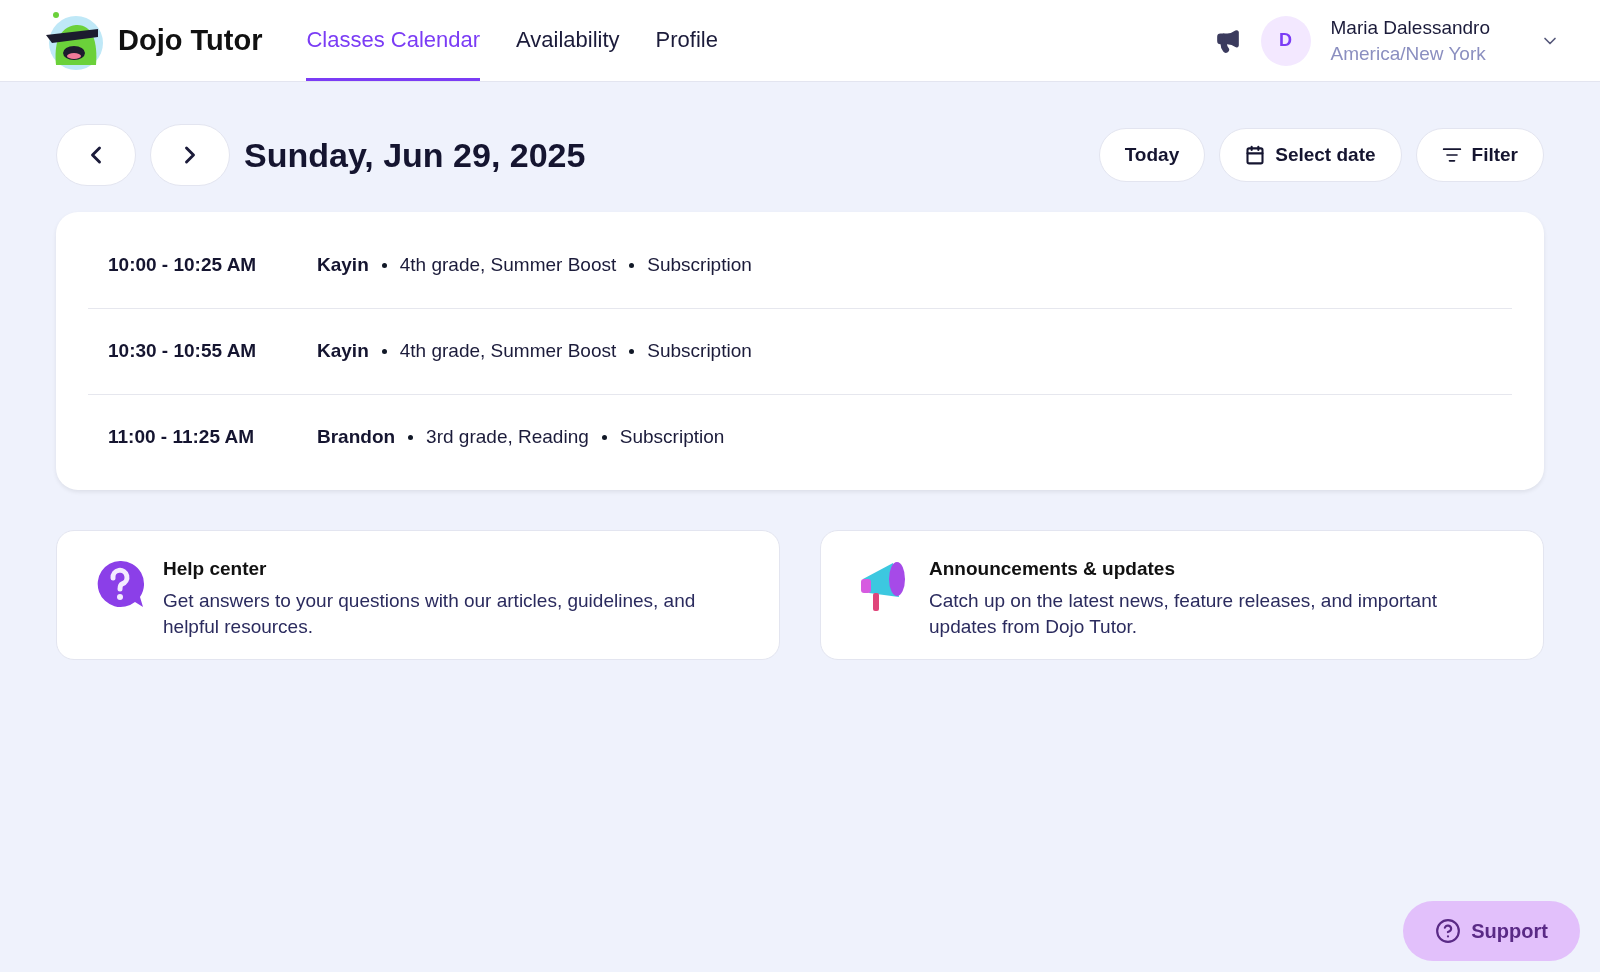 This screenshot has width=1600, height=972. I want to click on nav-tab: Classes Calendar, so click(393, 40).